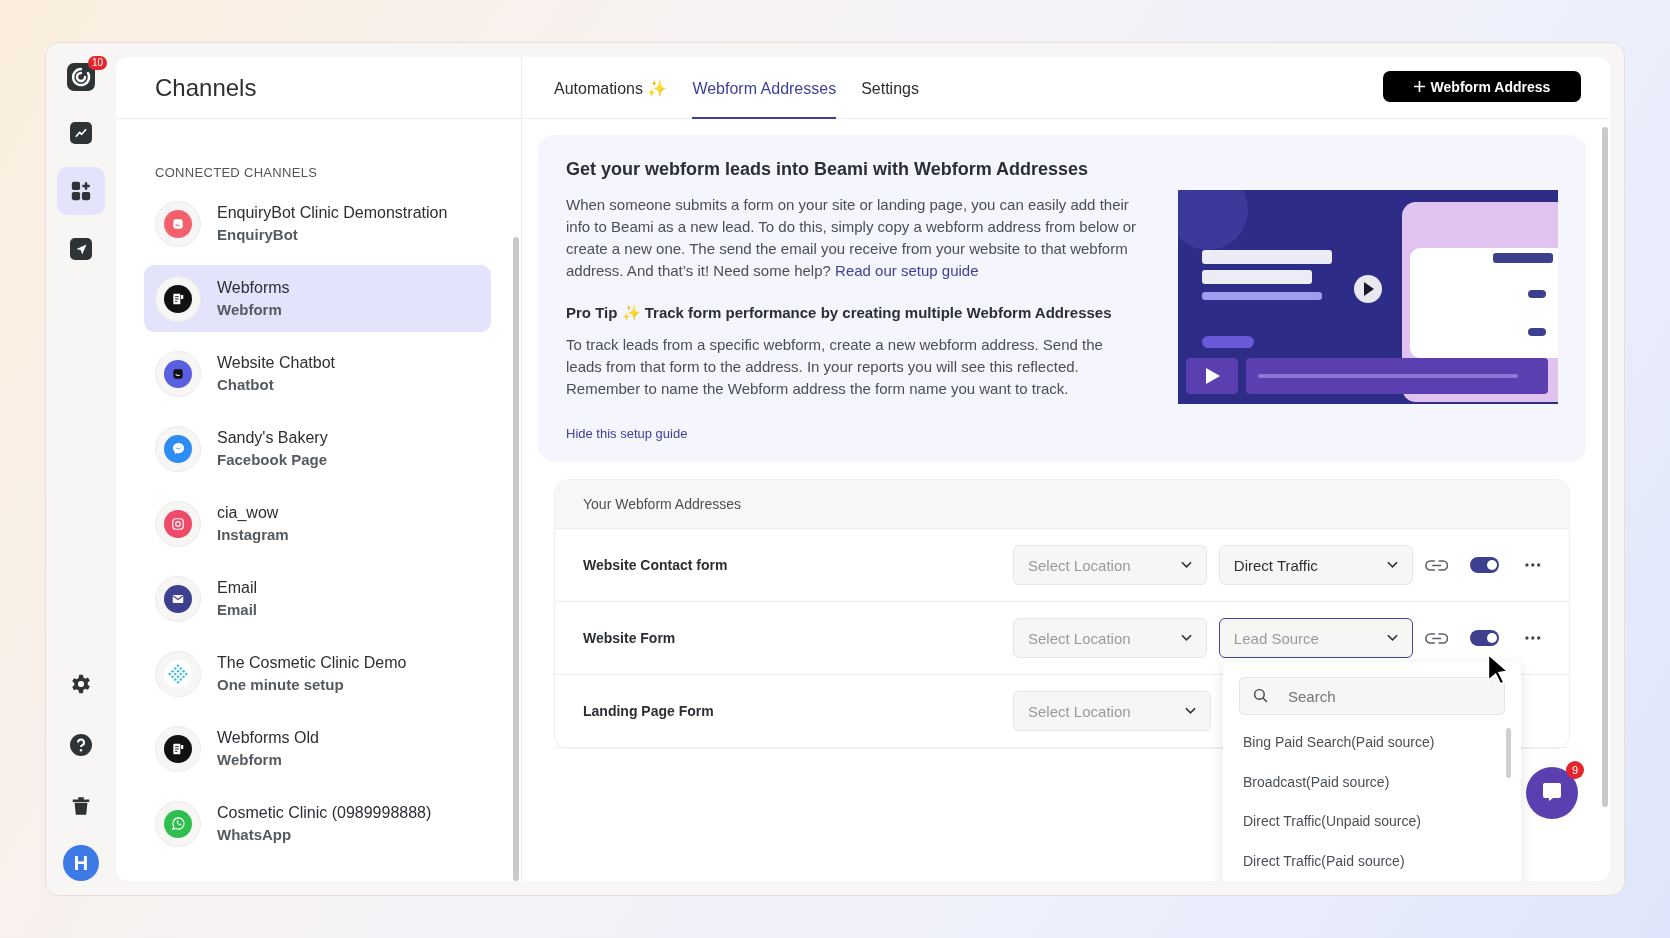 The width and height of the screenshot is (1670, 938). Describe the element at coordinates (1575, 770) in the screenshot. I see `notification-badge: 9` at that location.